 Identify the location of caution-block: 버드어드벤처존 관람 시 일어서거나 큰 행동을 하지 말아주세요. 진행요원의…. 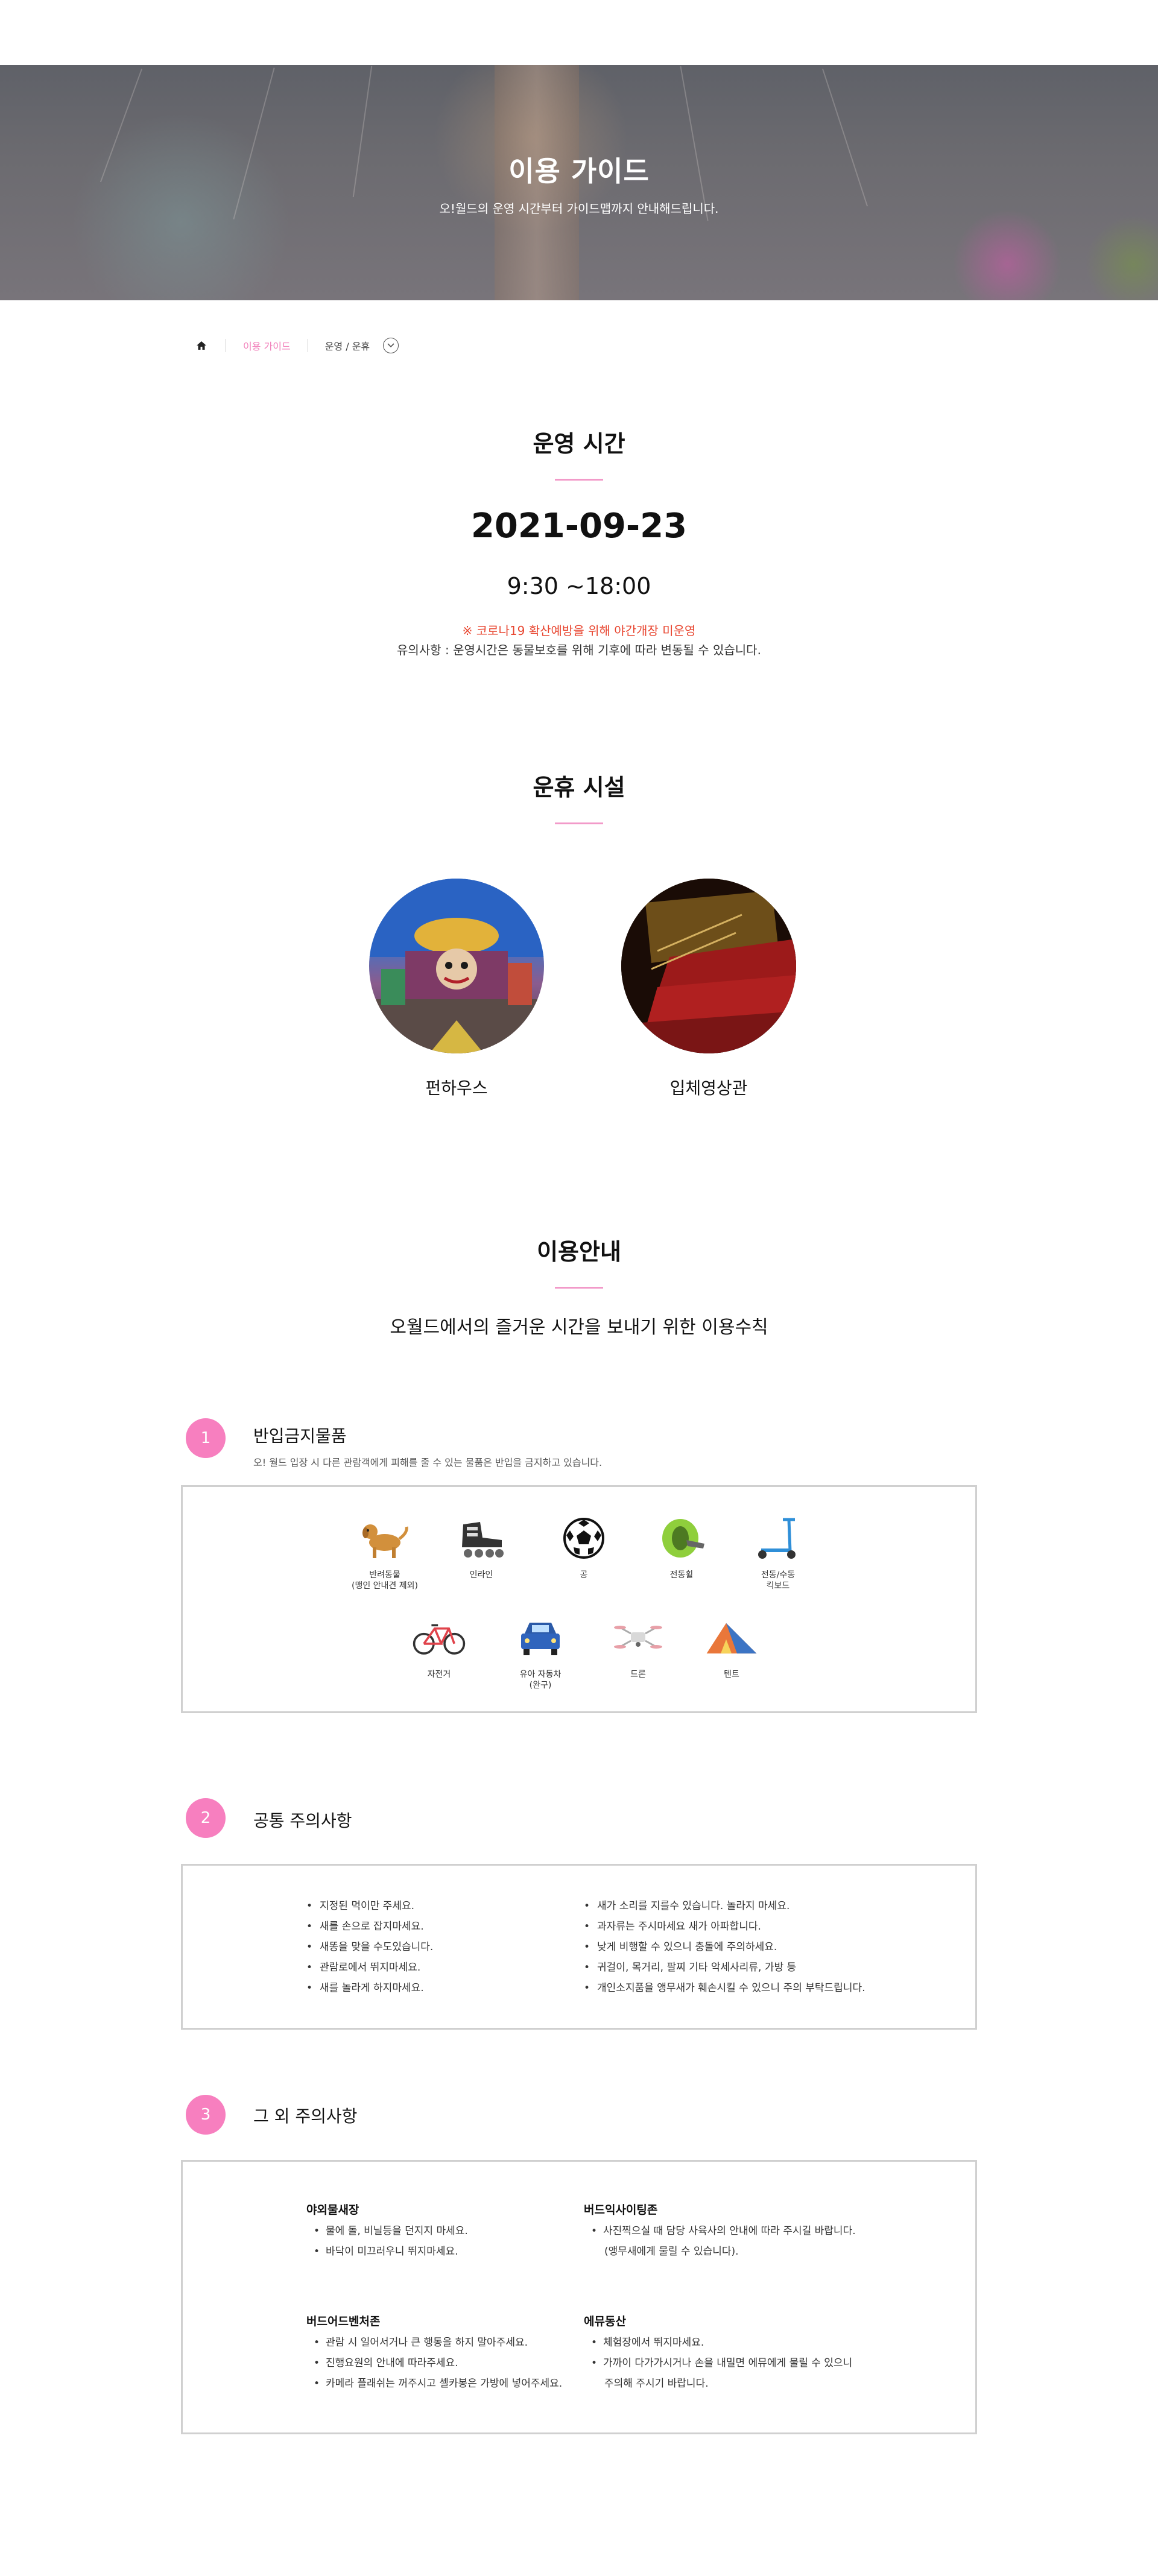
(434, 2353).